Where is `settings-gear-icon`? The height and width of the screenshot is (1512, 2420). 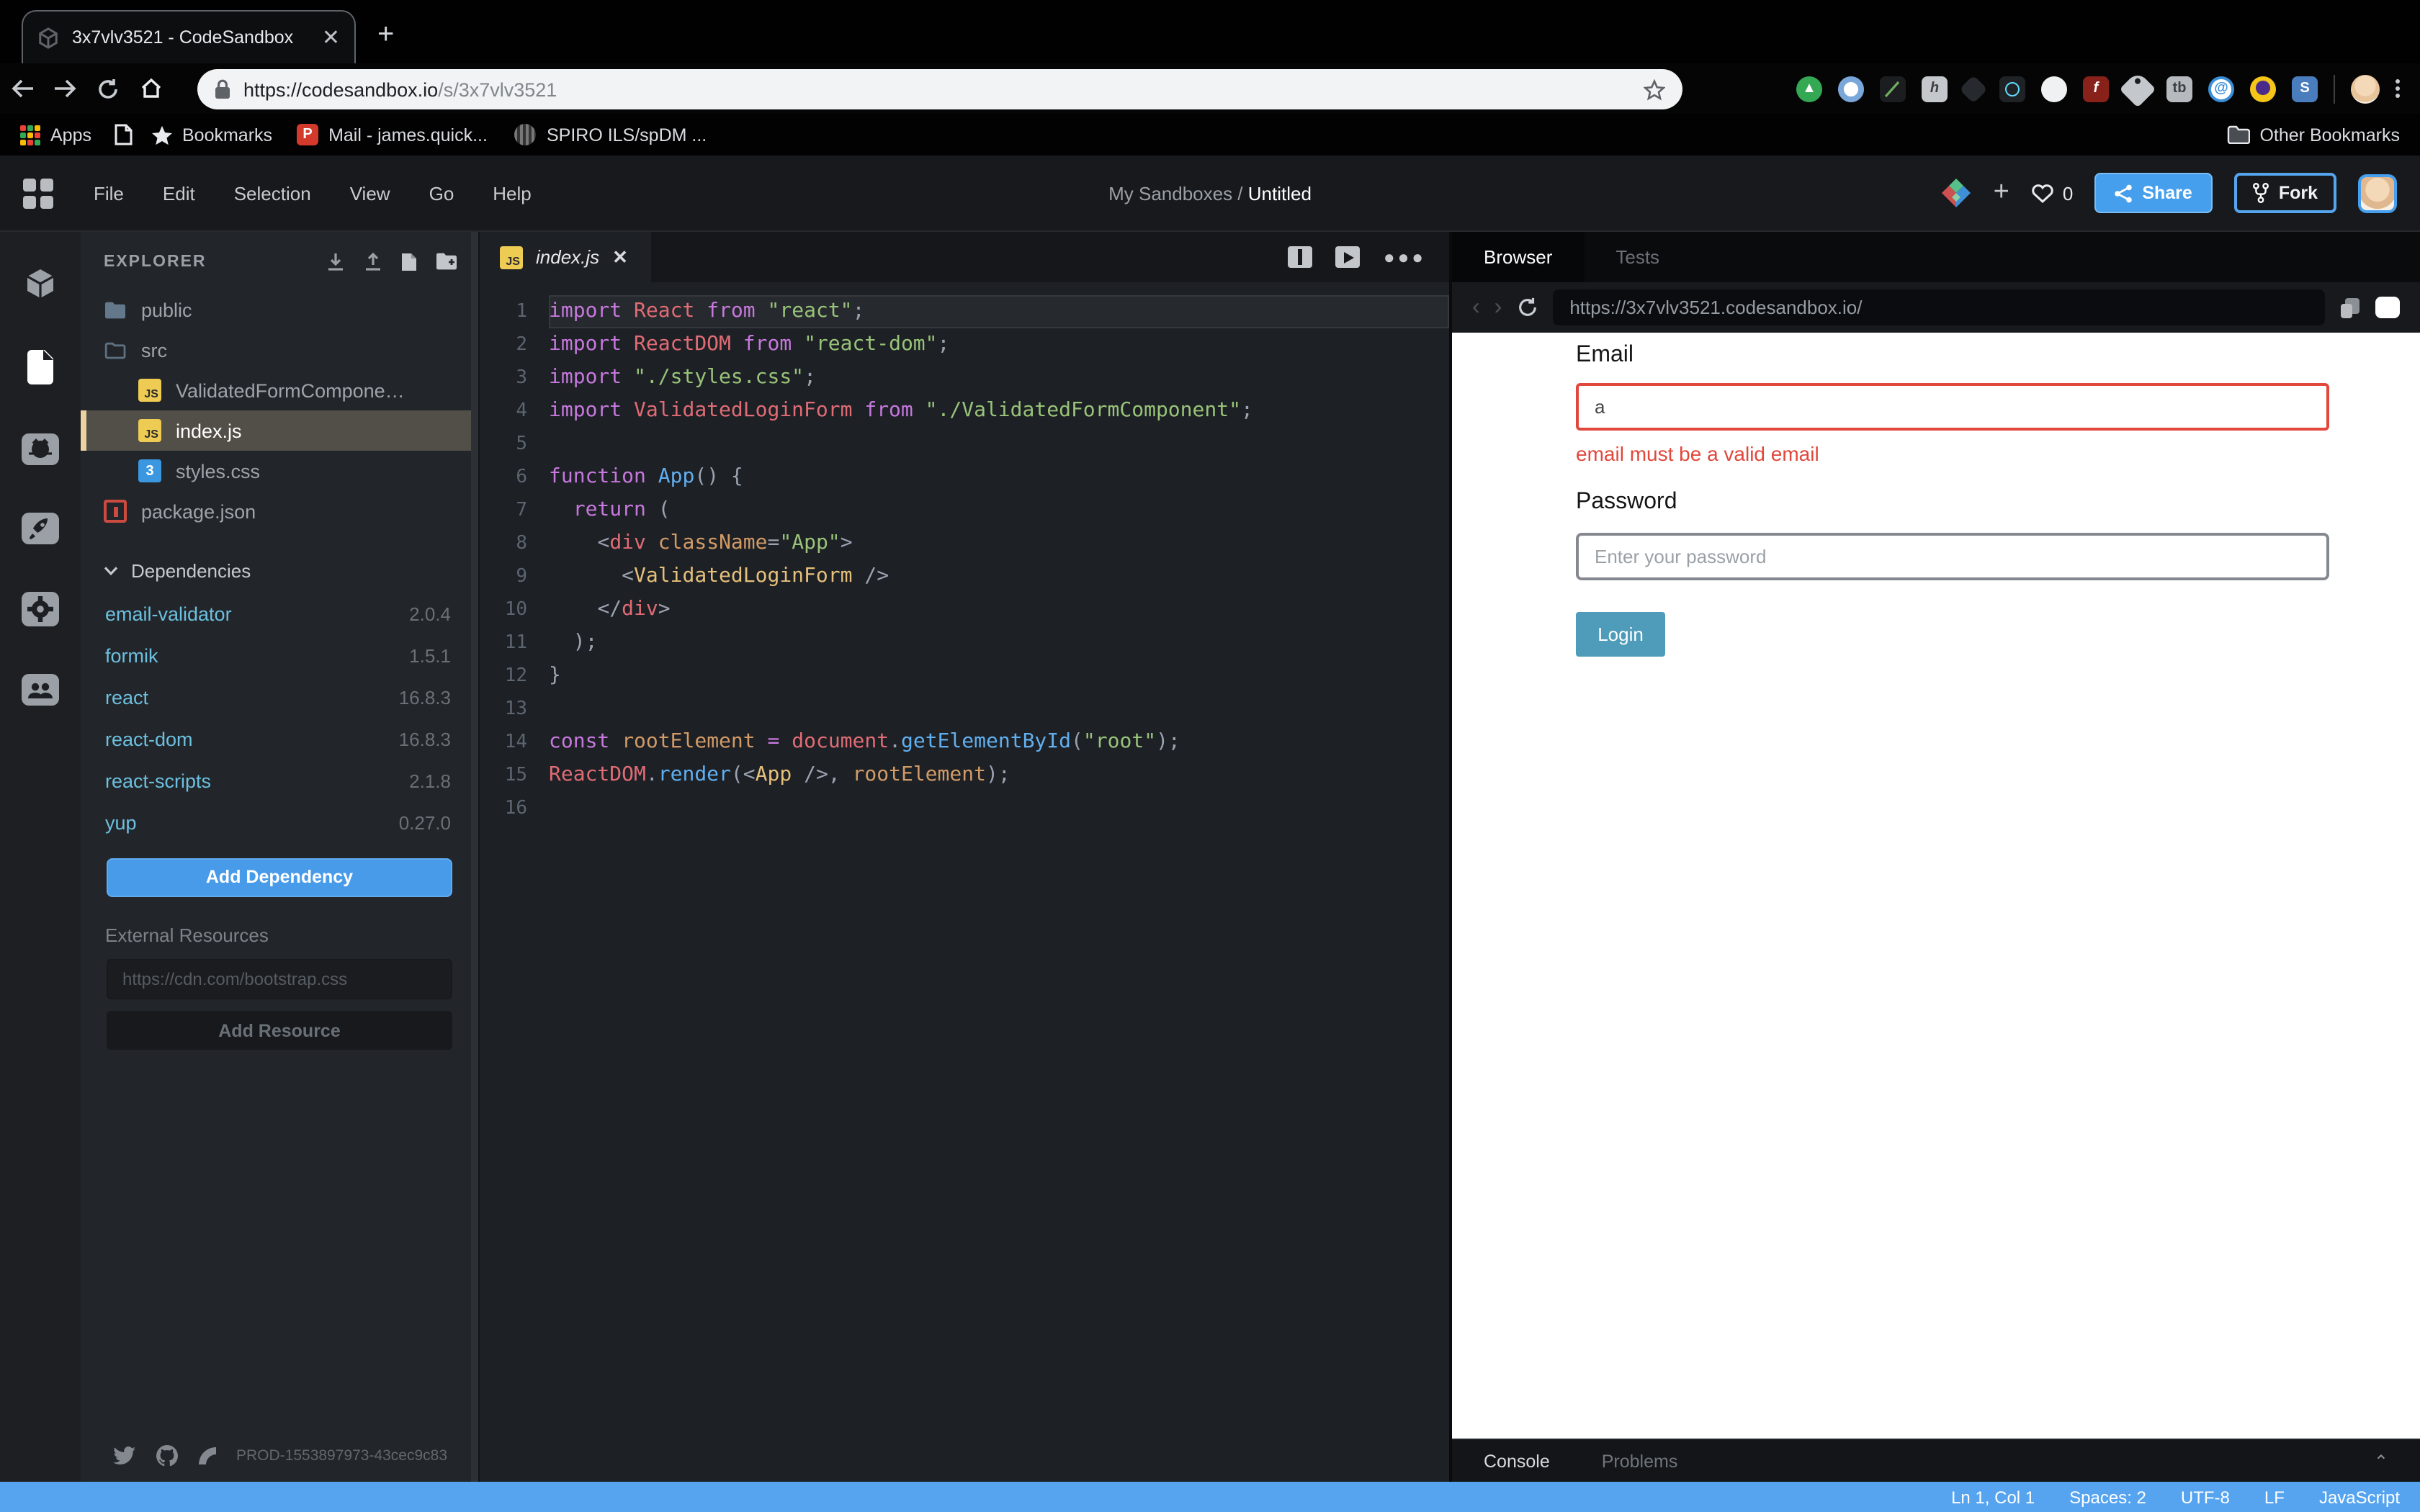 settings-gear-icon is located at coordinates (40, 609).